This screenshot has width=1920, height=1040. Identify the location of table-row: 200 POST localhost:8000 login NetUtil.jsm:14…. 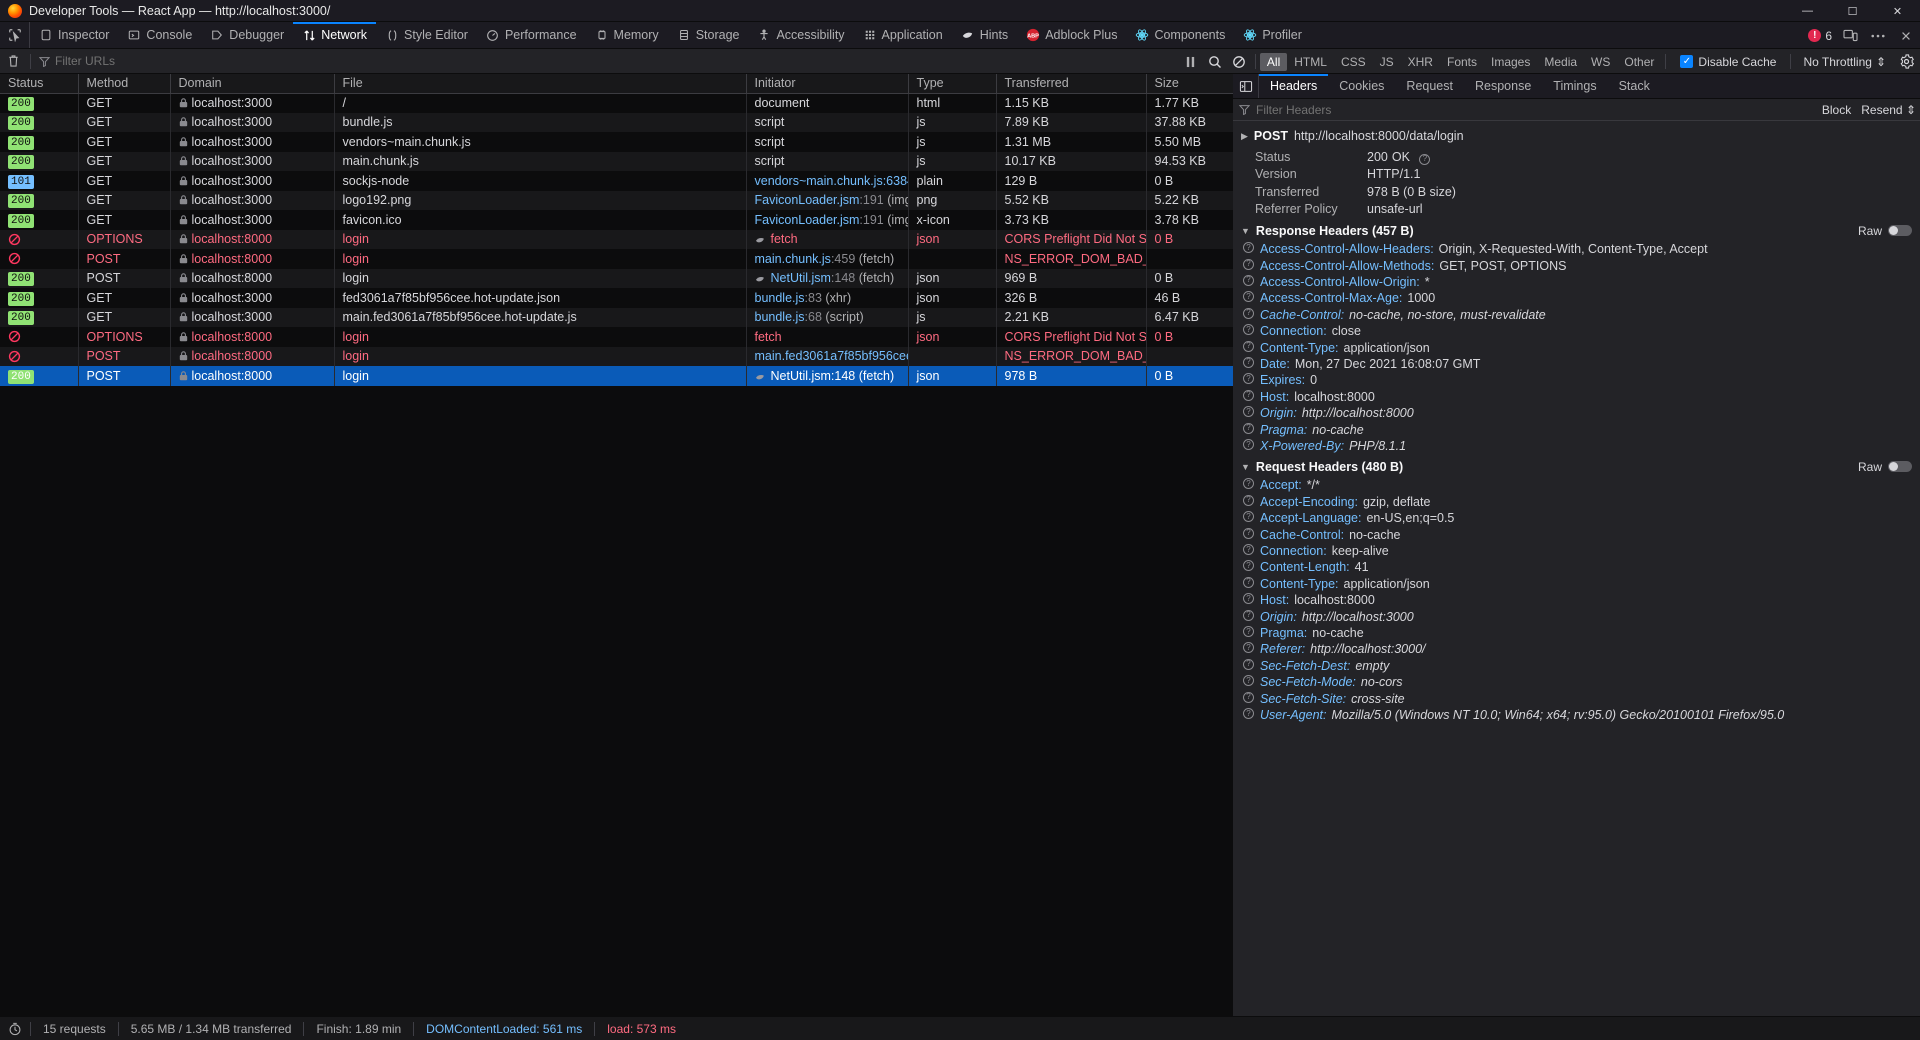
(617, 376).